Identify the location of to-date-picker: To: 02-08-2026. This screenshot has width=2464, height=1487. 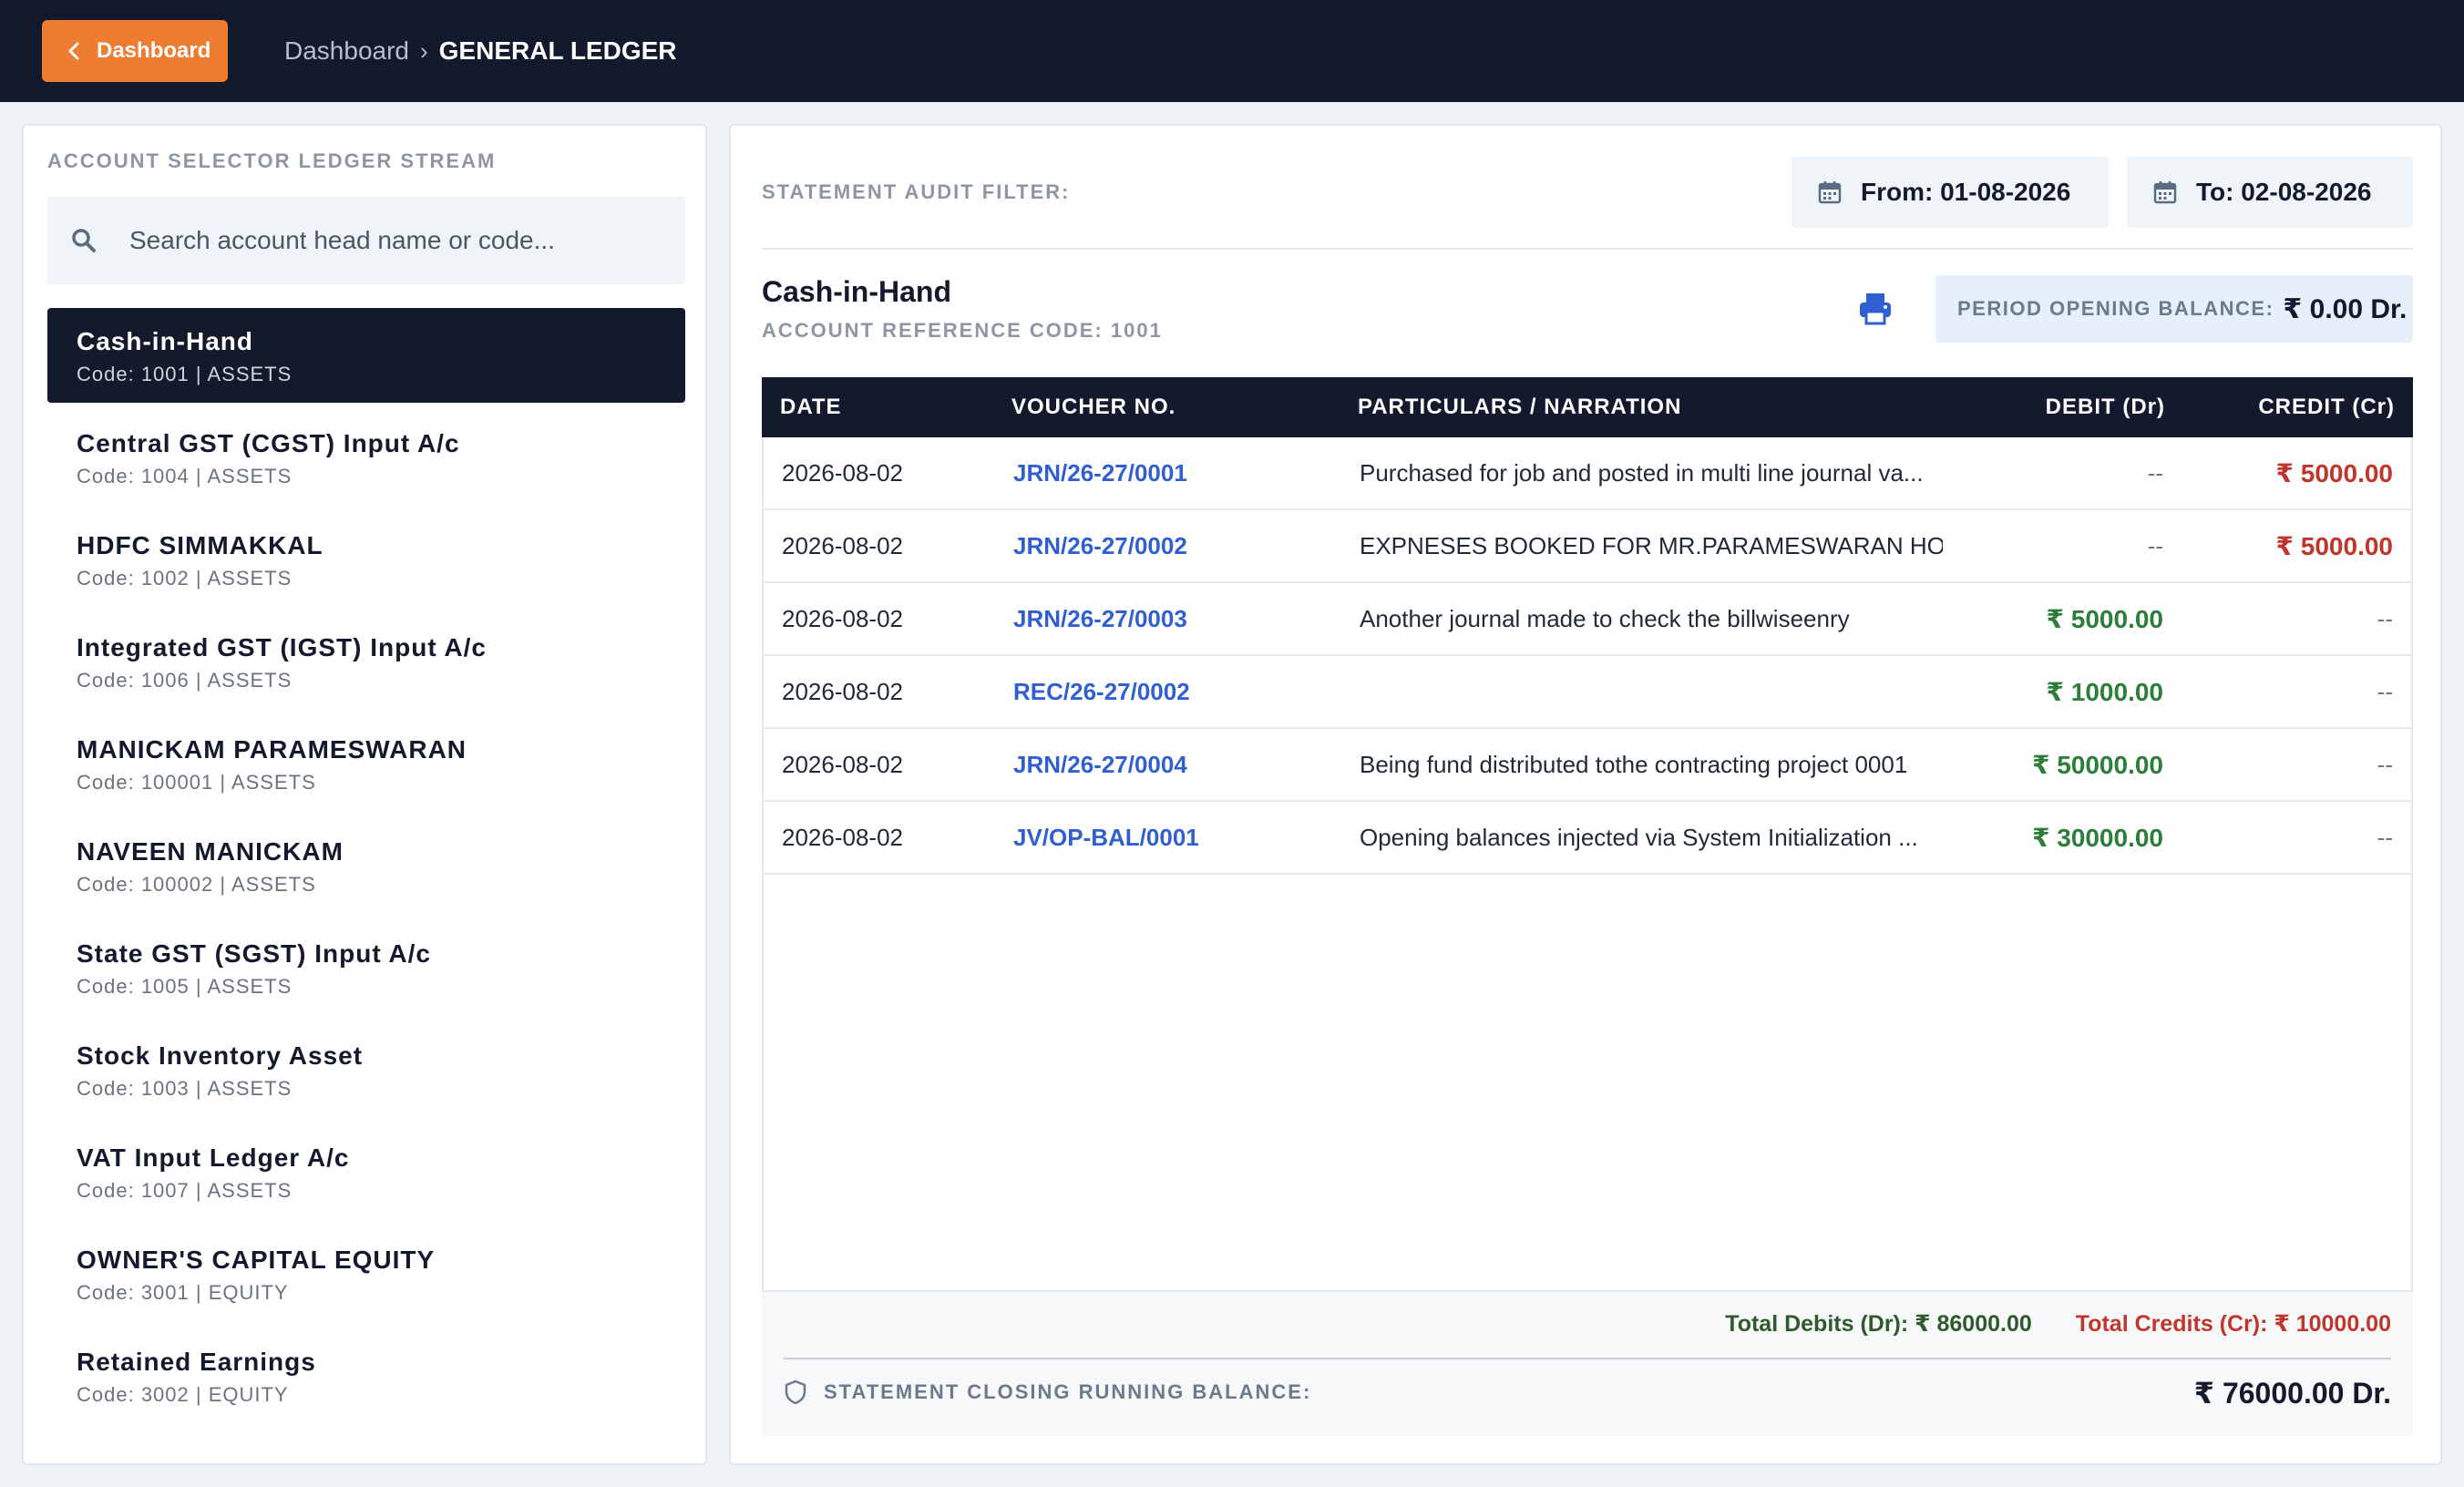
(2270, 192).